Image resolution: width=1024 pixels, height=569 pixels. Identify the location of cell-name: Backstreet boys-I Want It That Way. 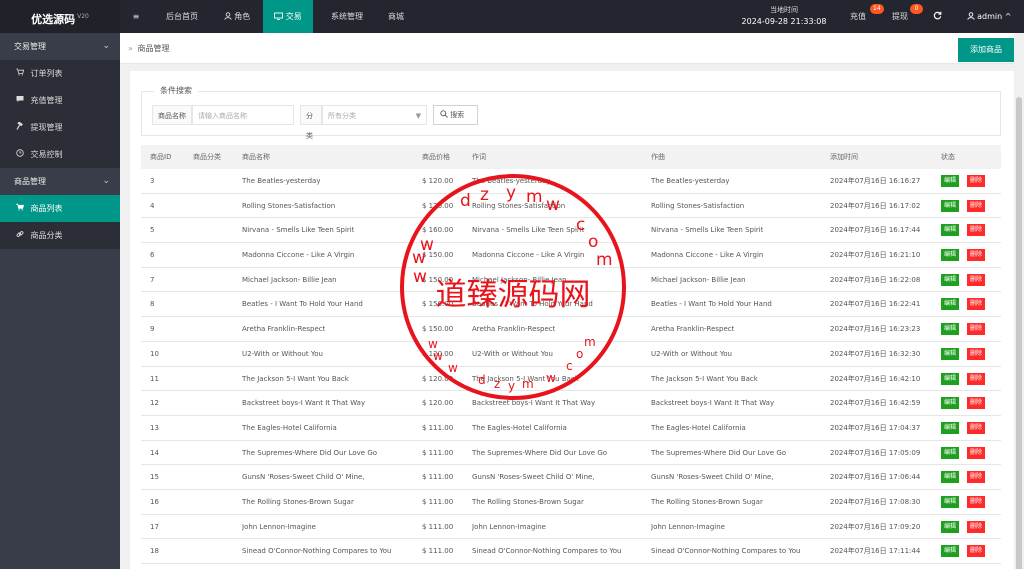
(304, 403).